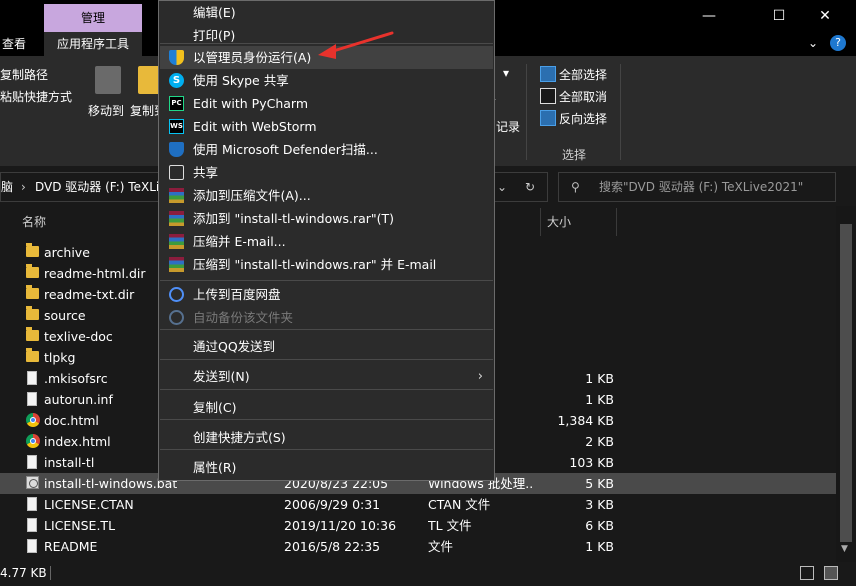  I want to click on file-row: README 2016/5/8 22:35 文件 1 KB, so click(418, 546).